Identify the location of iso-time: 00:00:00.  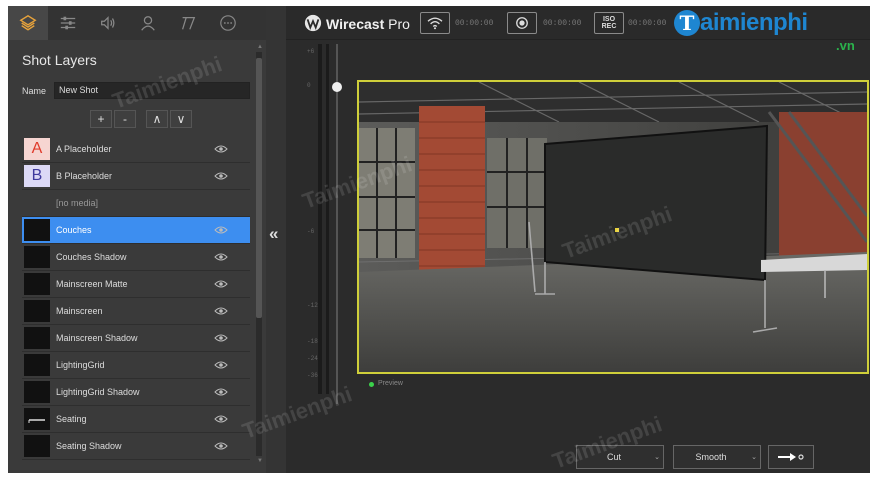
(647, 23).